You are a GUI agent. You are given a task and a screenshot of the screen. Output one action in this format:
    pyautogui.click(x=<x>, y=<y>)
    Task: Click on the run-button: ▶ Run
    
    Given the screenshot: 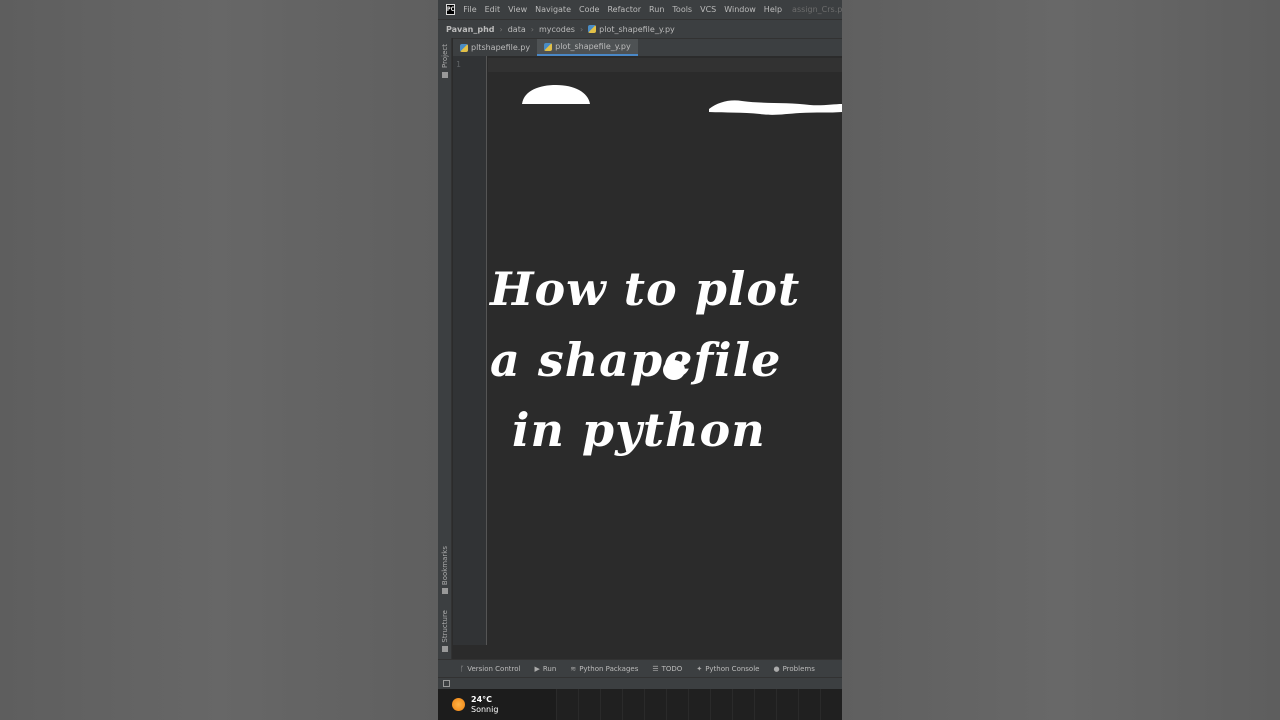 What is the action you would take?
    pyautogui.click(x=545, y=669)
    